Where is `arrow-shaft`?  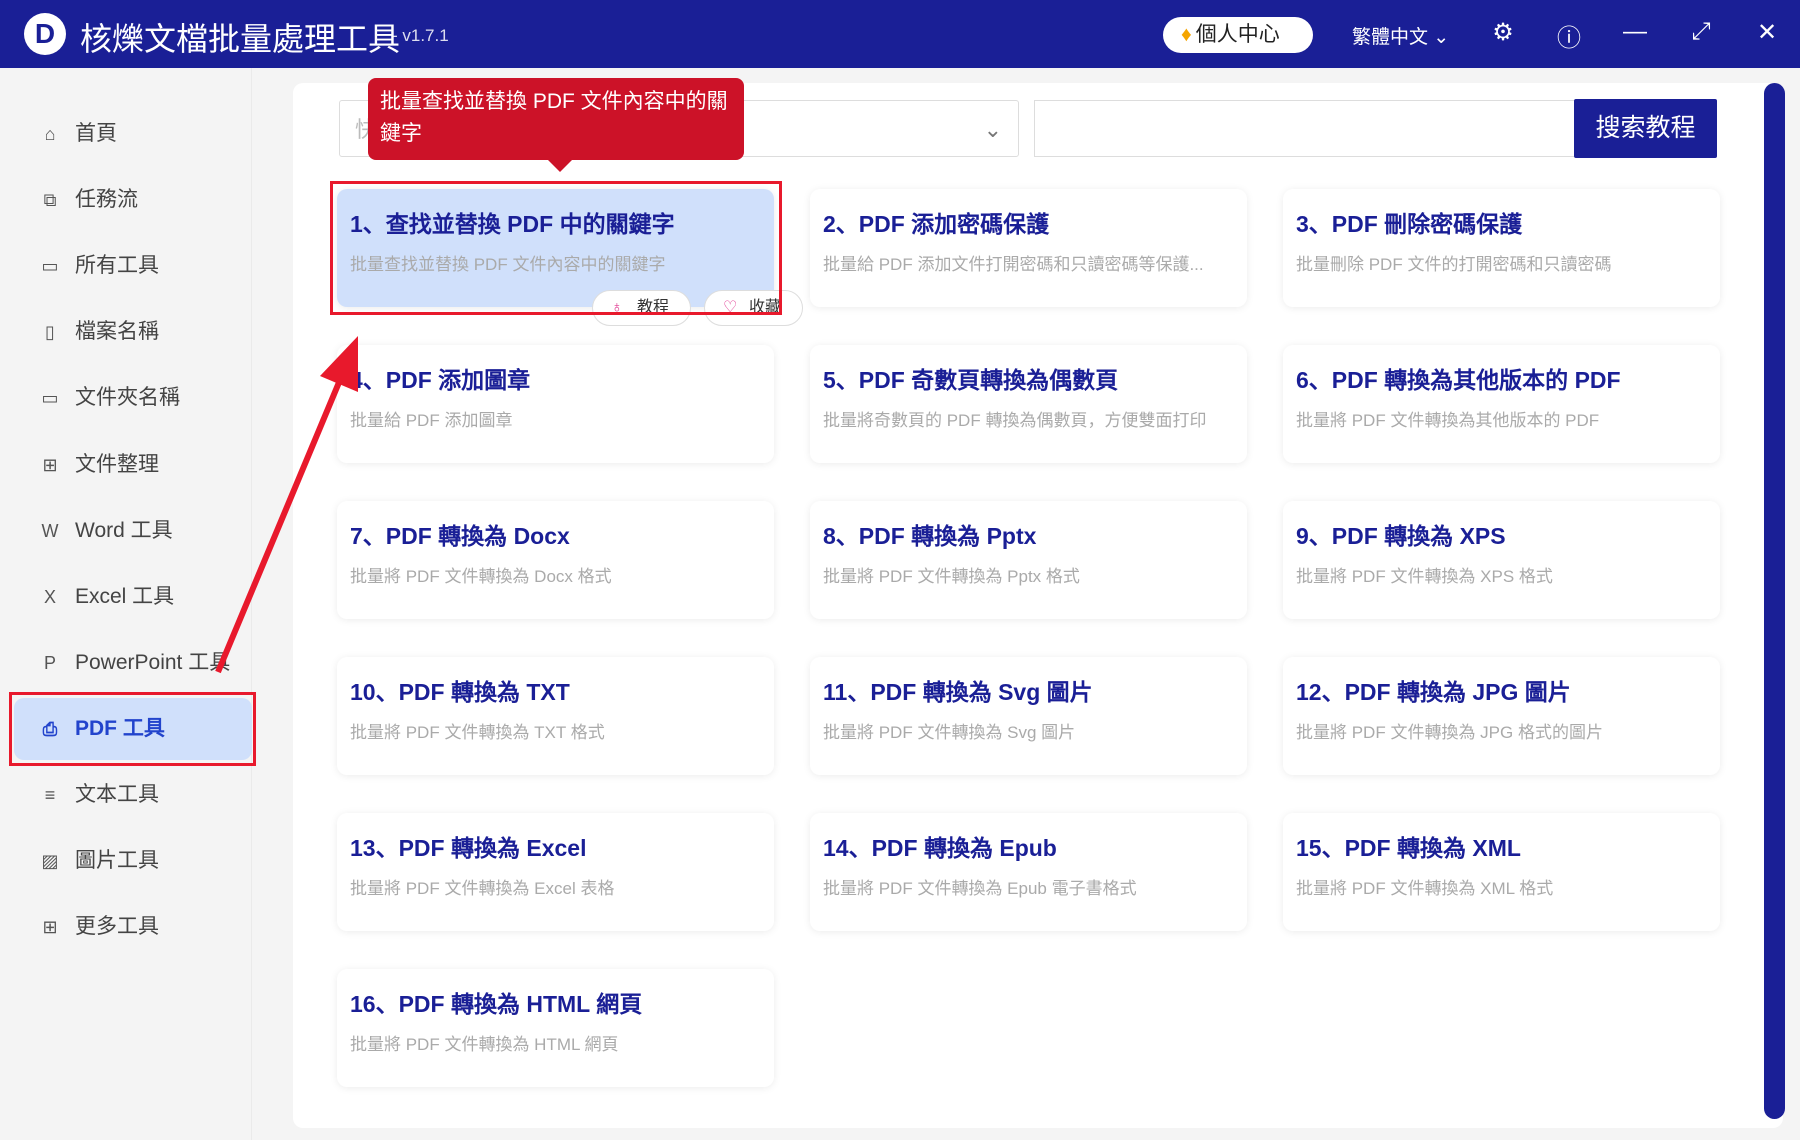 arrow-shaft is located at coordinates (279, 526).